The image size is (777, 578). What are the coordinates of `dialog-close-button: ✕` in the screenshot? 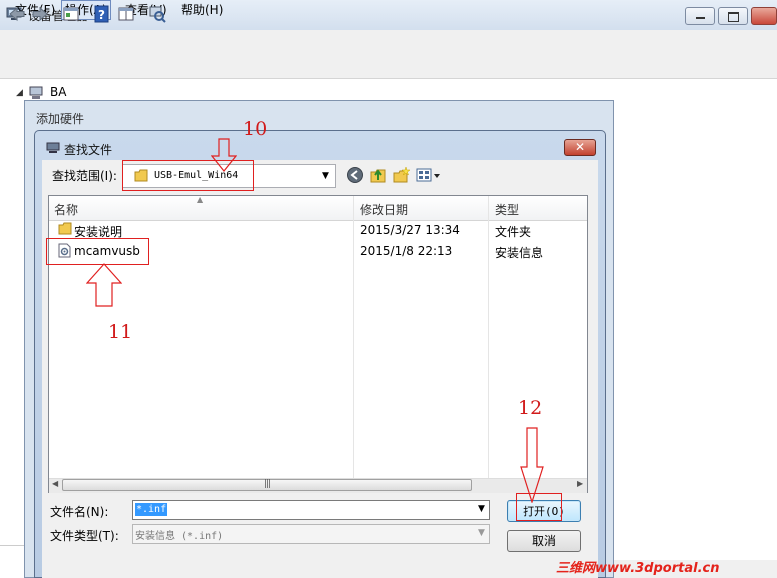 It's located at (580, 147).